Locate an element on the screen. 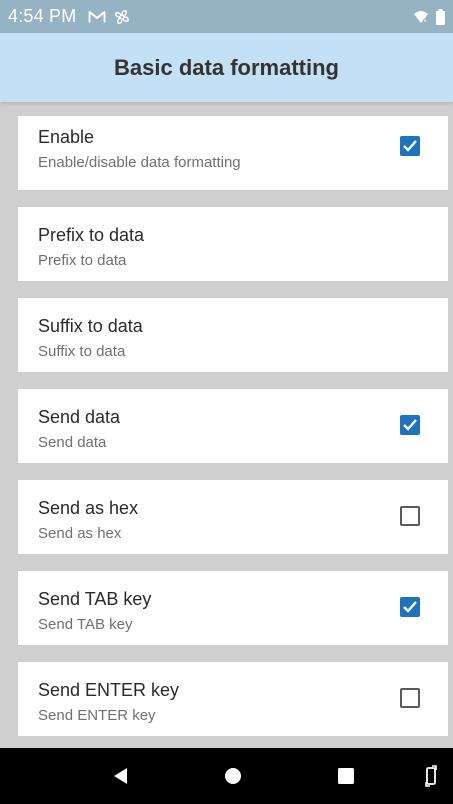 The height and width of the screenshot is (804, 453). page-title: Basic data formatting is located at coordinates (226, 67).